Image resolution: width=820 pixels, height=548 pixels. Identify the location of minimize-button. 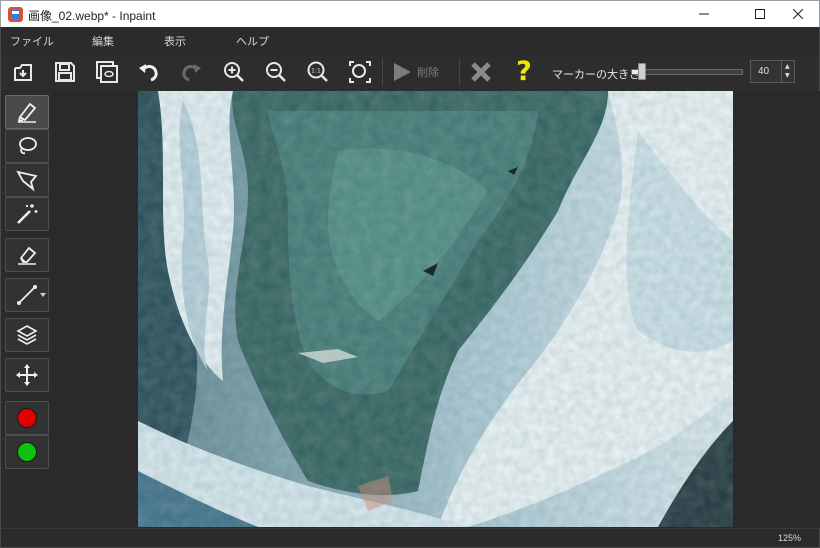
(704, 14).